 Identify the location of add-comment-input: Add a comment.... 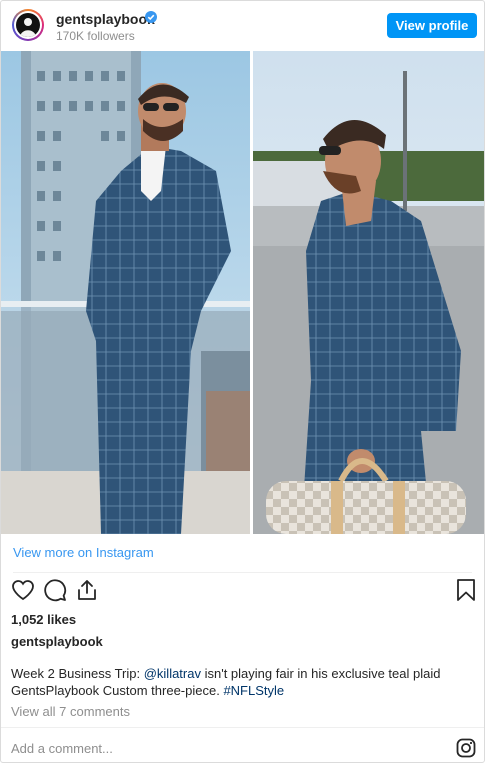
(62, 748).